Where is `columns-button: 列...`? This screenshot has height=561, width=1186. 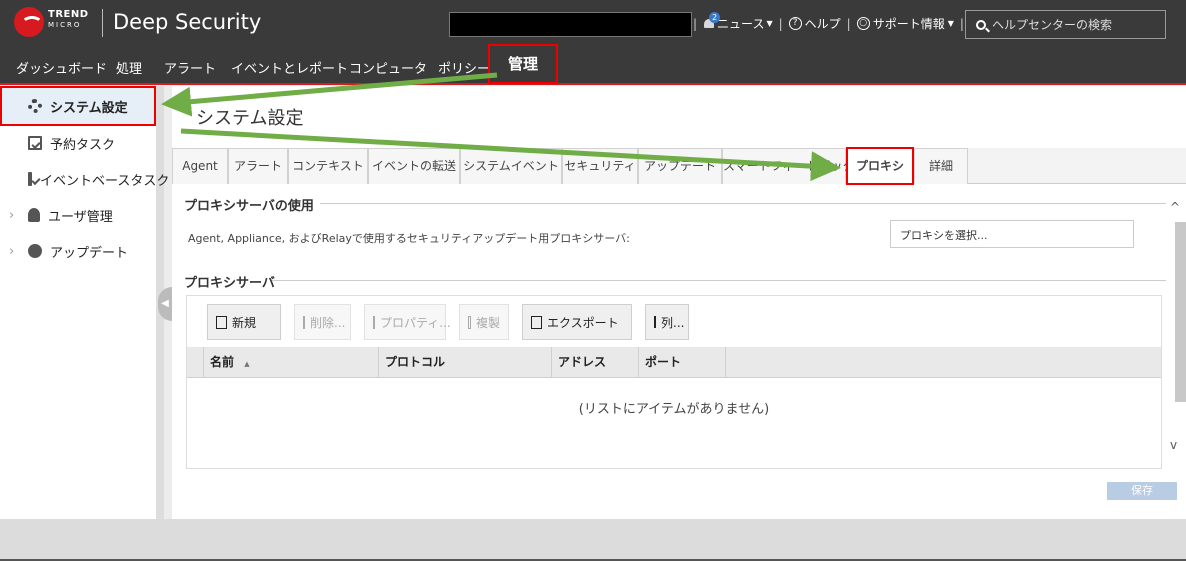 columns-button: 列... is located at coordinates (667, 322).